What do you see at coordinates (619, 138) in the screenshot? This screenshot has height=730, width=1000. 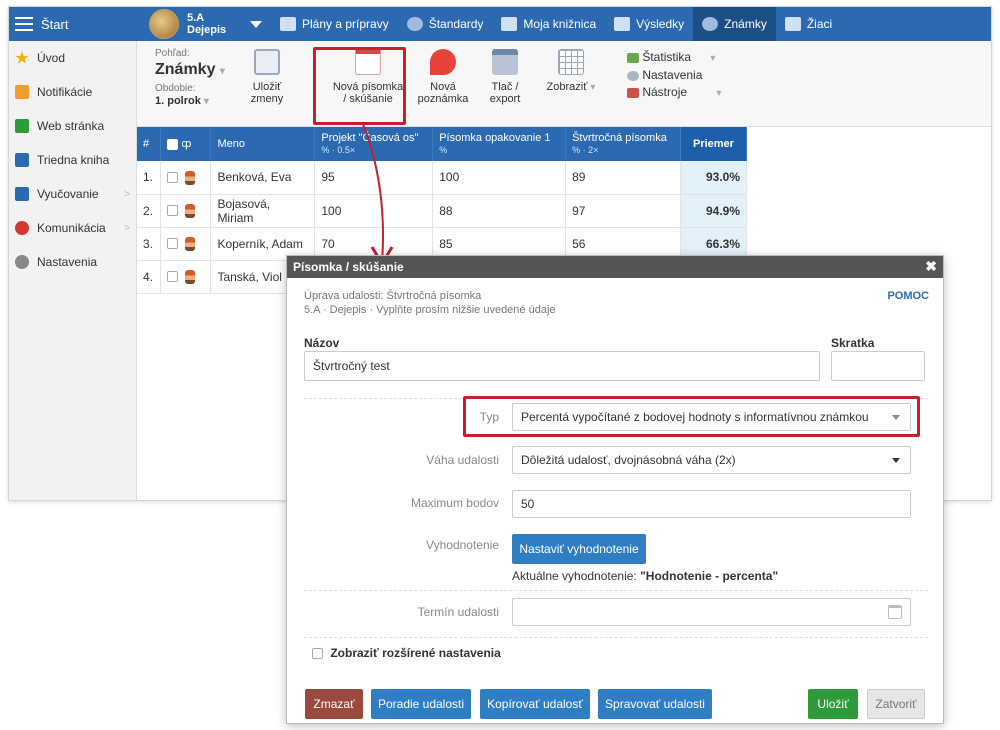 I see `column-title: Štvrtročná písomka` at bounding box center [619, 138].